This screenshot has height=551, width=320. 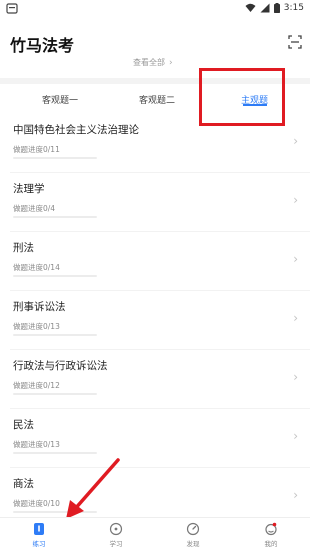 I want to click on progress-text: 做题进度0/4, so click(x=34, y=208).